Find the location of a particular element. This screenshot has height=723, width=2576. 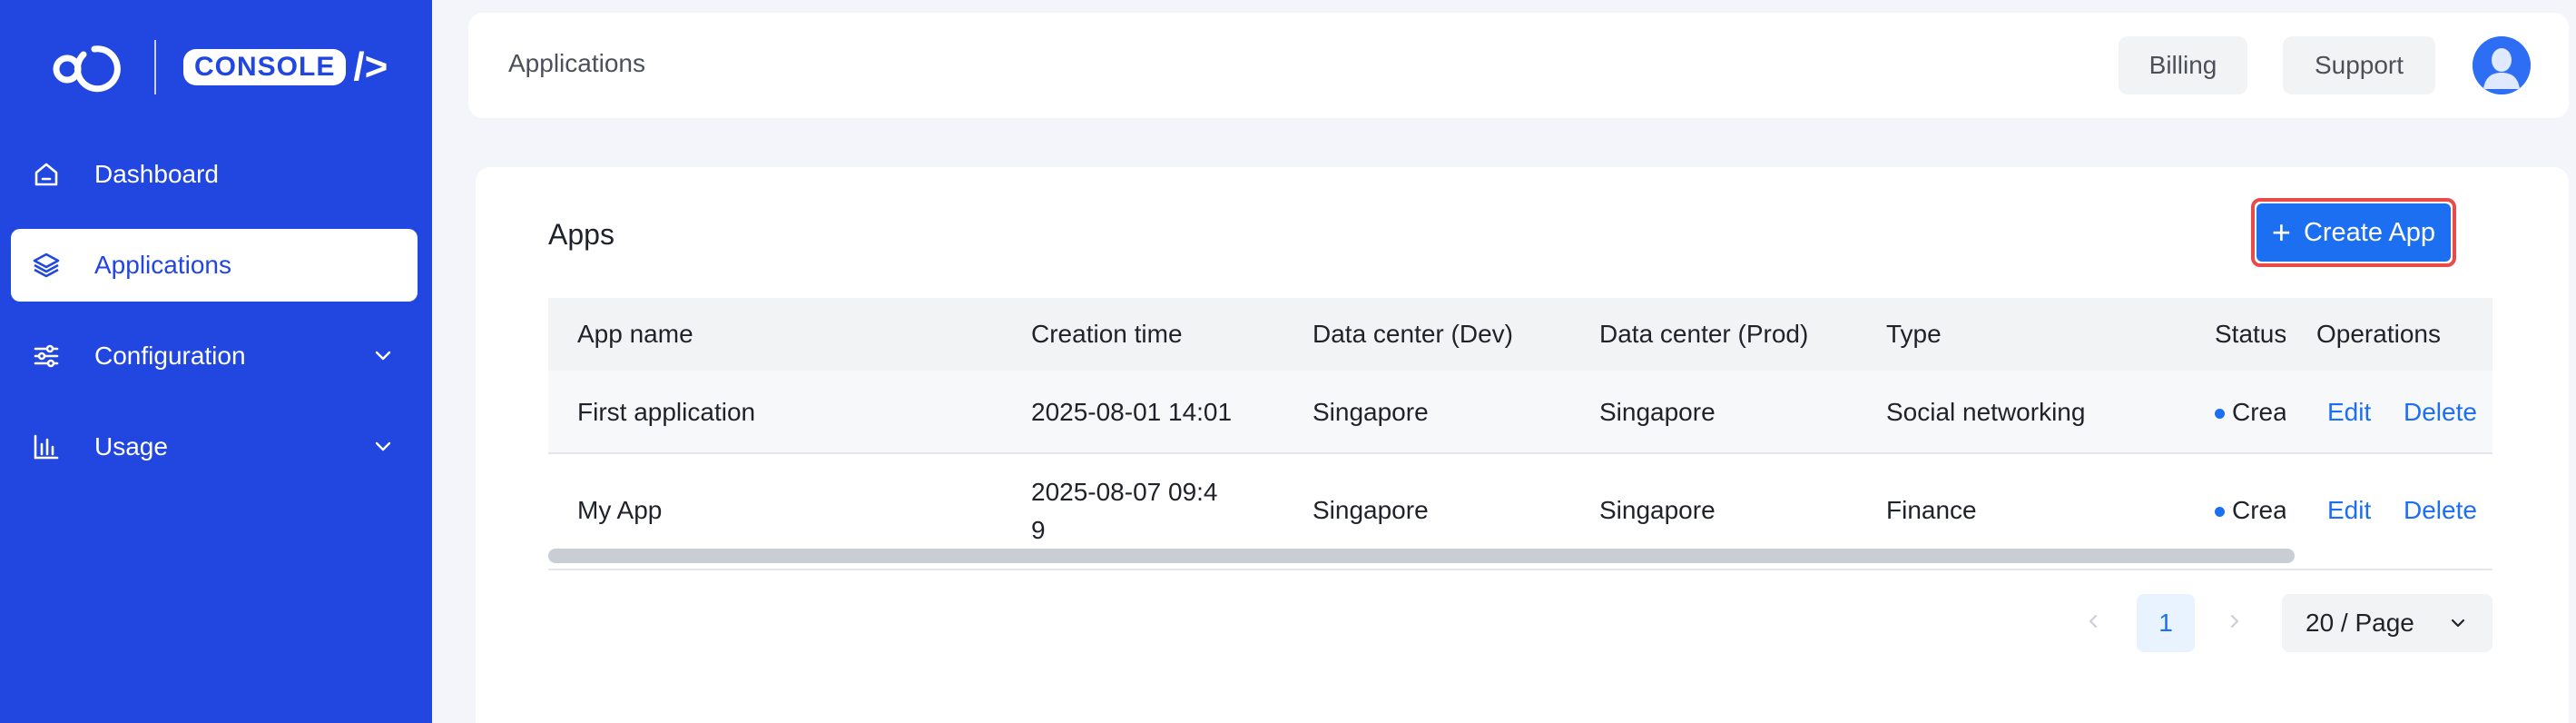

create-app-label: Create App is located at coordinates (2369, 232).